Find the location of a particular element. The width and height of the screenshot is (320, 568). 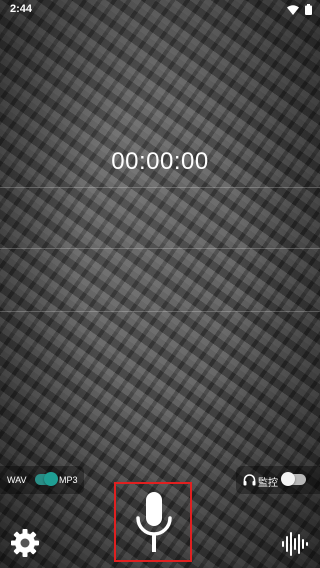

monitor-switch-knob is located at coordinates (288, 479).